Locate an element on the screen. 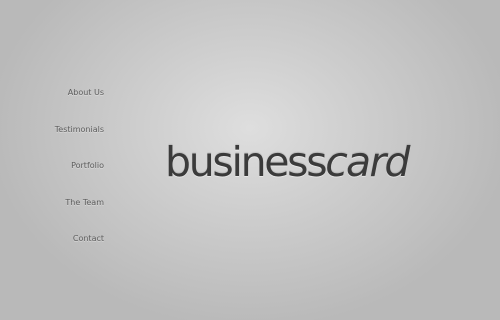  nav-link-about-us: About Us is located at coordinates (86, 93).